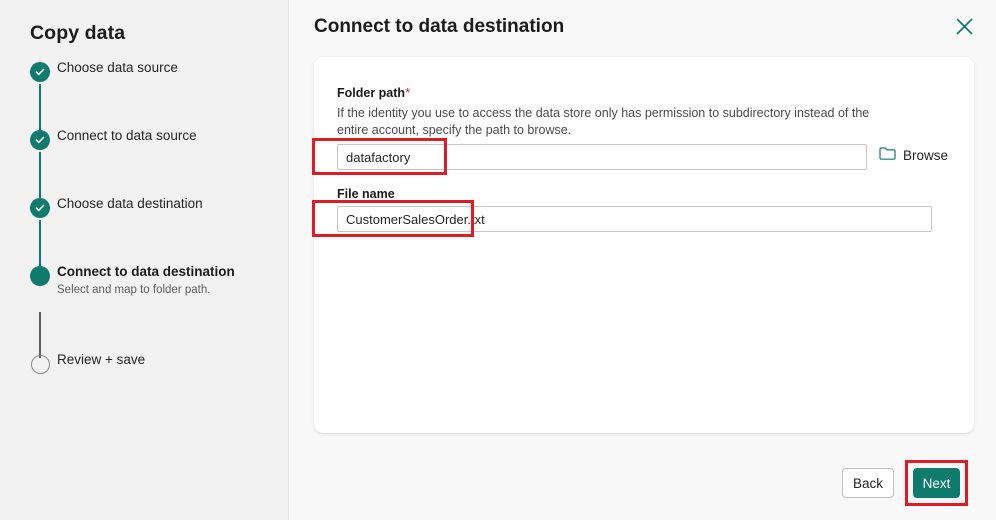 The height and width of the screenshot is (520, 996). What do you see at coordinates (439, 26) in the screenshot?
I see `page-title: Connect to data destination` at bounding box center [439, 26].